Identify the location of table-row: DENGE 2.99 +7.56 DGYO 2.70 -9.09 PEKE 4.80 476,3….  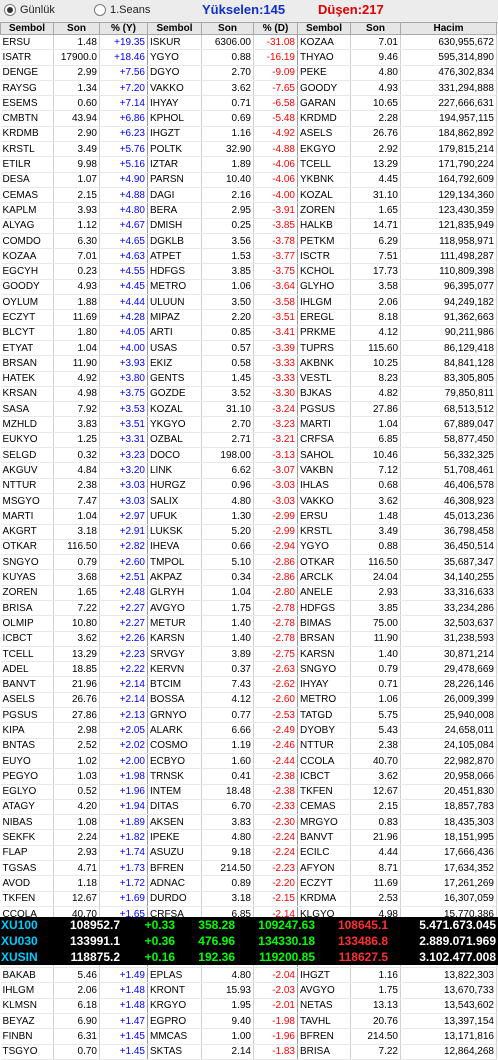
(248, 73).